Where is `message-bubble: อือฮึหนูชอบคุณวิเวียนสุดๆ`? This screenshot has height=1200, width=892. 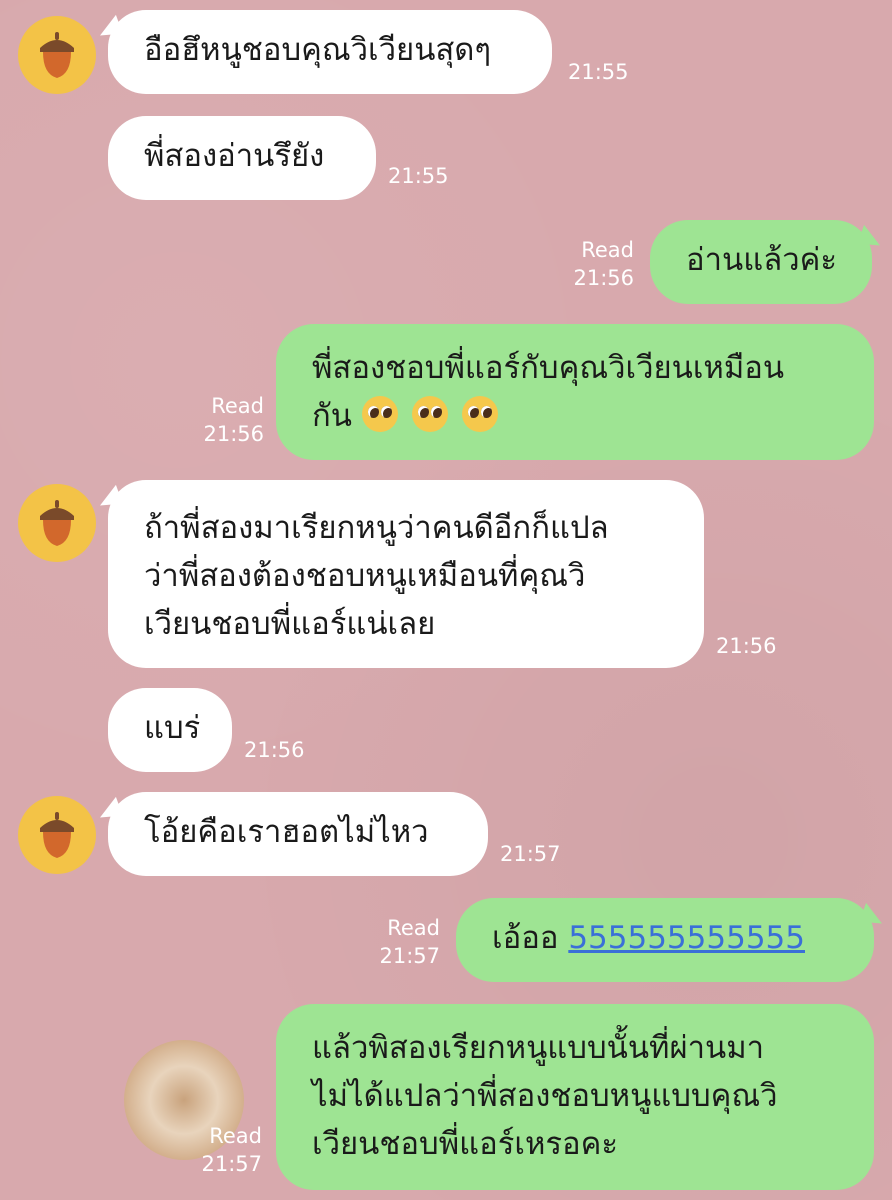
message-bubble: อือฮึหนูชอบคุณวิเวียนสุดๆ is located at coordinates (330, 52).